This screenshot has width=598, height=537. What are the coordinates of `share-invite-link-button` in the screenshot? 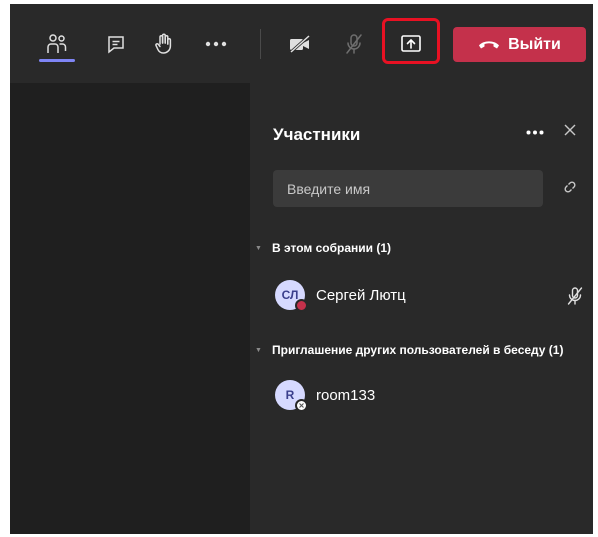 It's located at (570, 189).